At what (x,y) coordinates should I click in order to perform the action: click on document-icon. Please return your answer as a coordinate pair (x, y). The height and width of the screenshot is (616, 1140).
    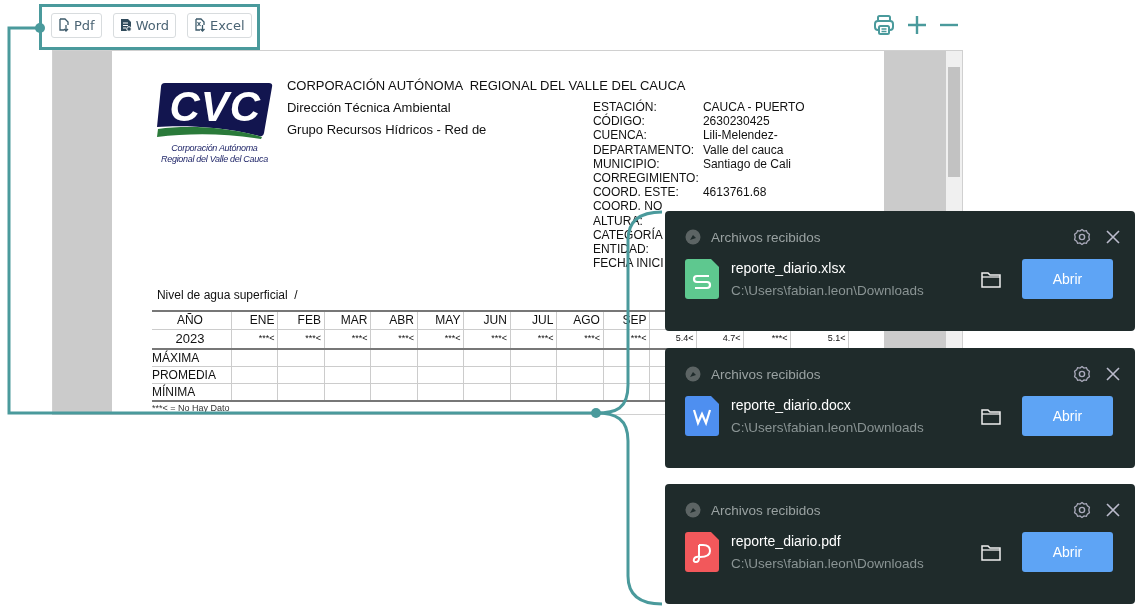
    Looking at the image, I should click on (125, 25).